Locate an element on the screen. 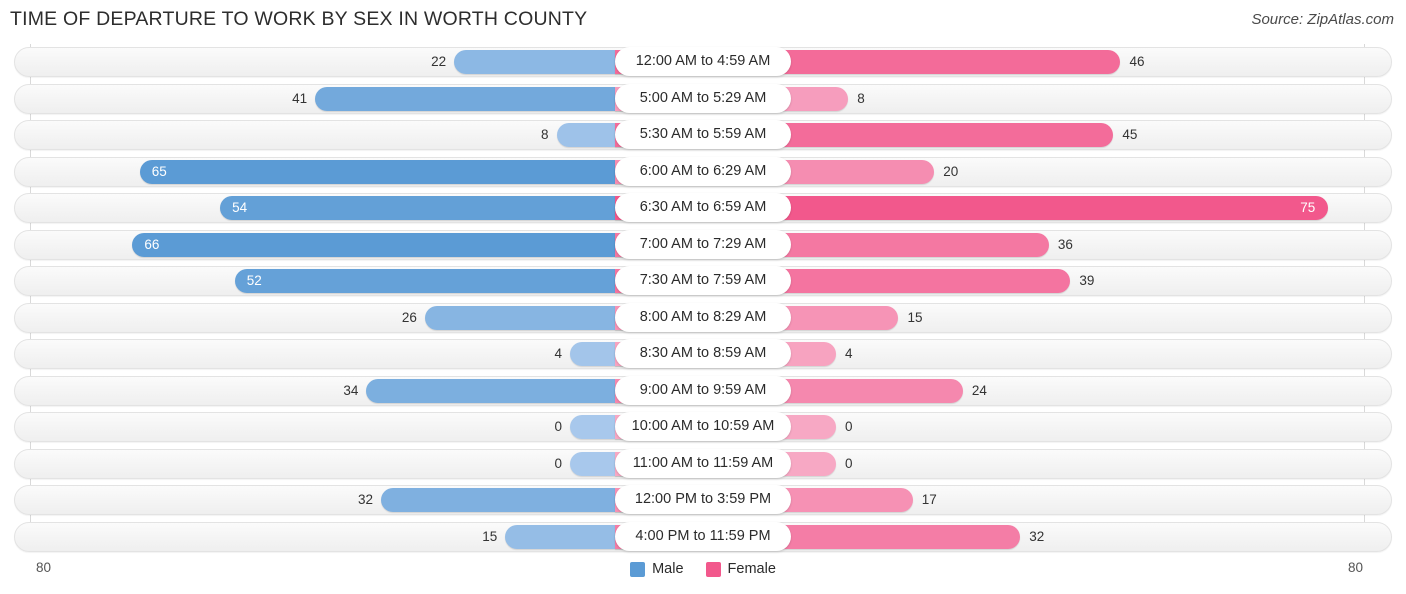 This screenshot has width=1406, height=594. source-attribution: Source: ZipAtlas.com is located at coordinates (1322, 19).